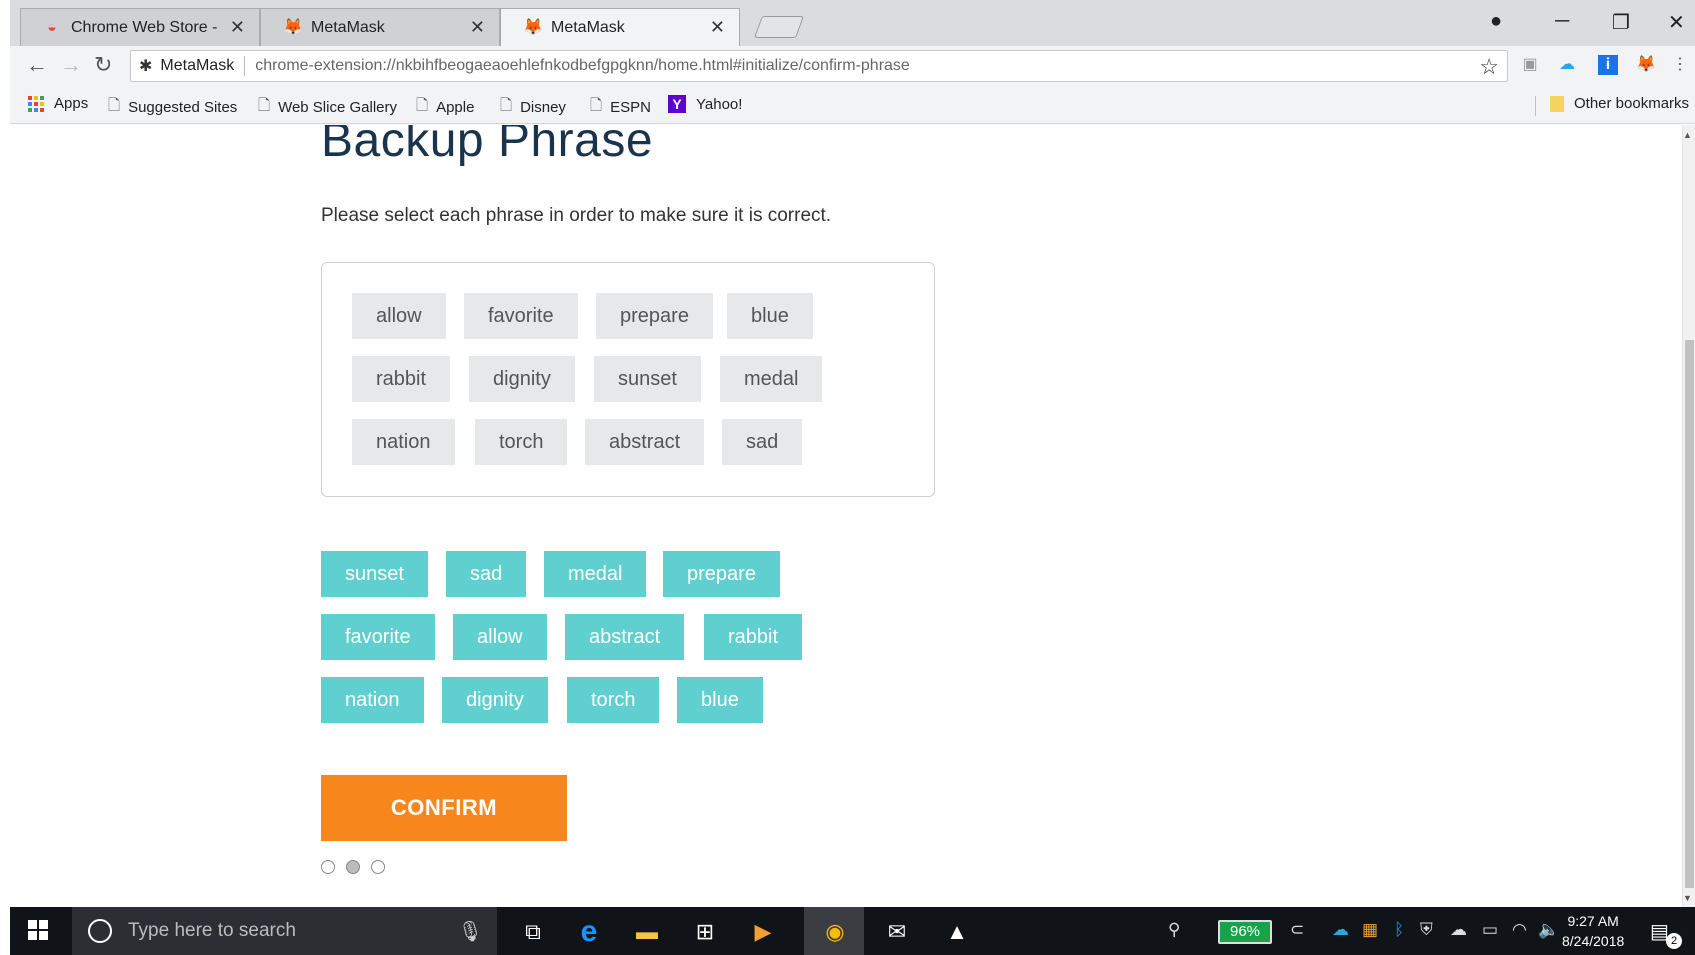 The image size is (1695, 955). I want to click on clock-date: 8/24/2018, so click(1593, 941).